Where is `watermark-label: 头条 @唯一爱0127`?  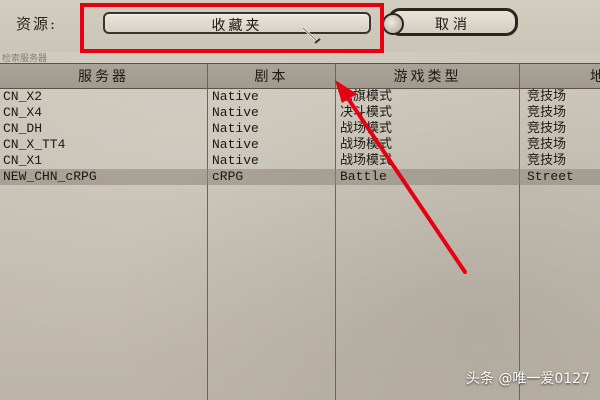
watermark-label: 头条 @唯一爱0127 is located at coordinates (527, 379).